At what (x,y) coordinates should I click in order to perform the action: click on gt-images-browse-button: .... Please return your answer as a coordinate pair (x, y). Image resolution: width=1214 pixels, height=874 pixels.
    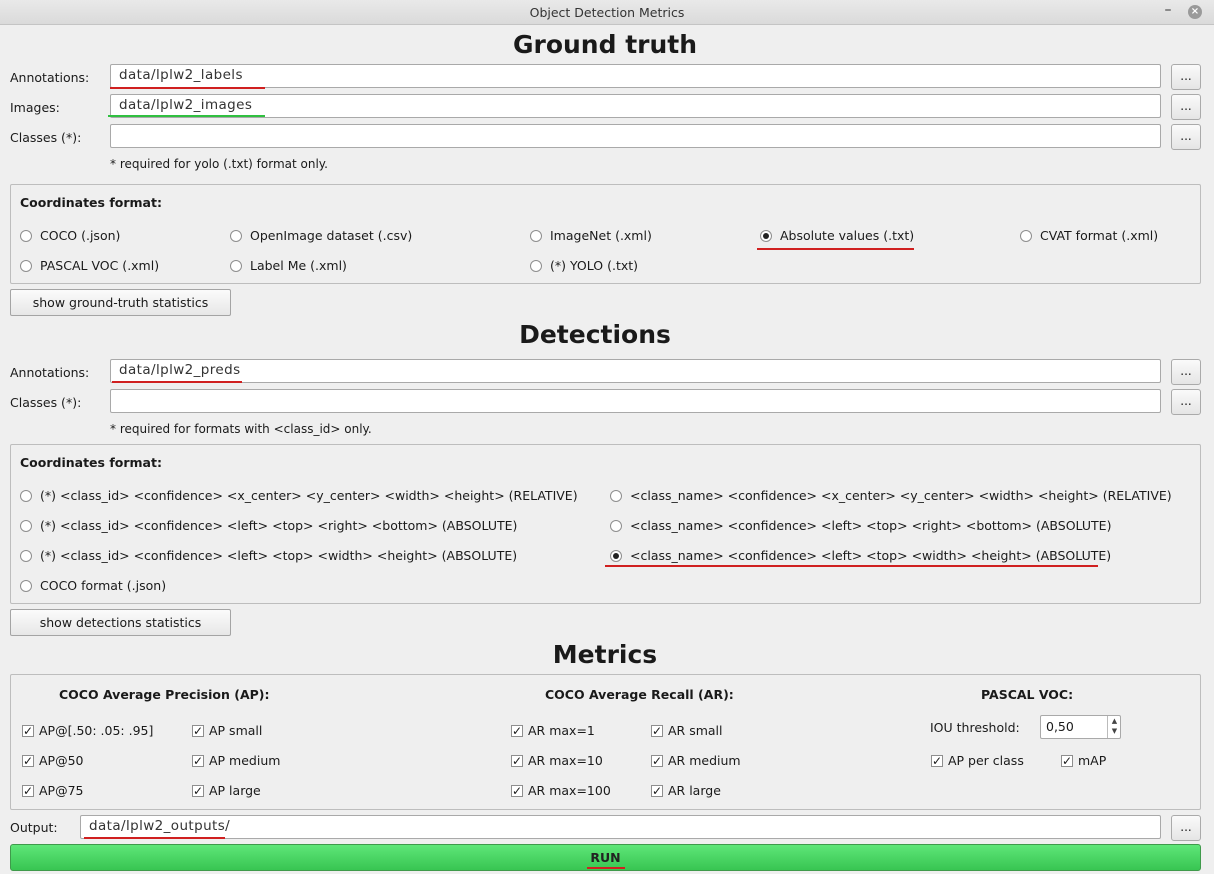
    Looking at the image, I should click on (1186, 107).